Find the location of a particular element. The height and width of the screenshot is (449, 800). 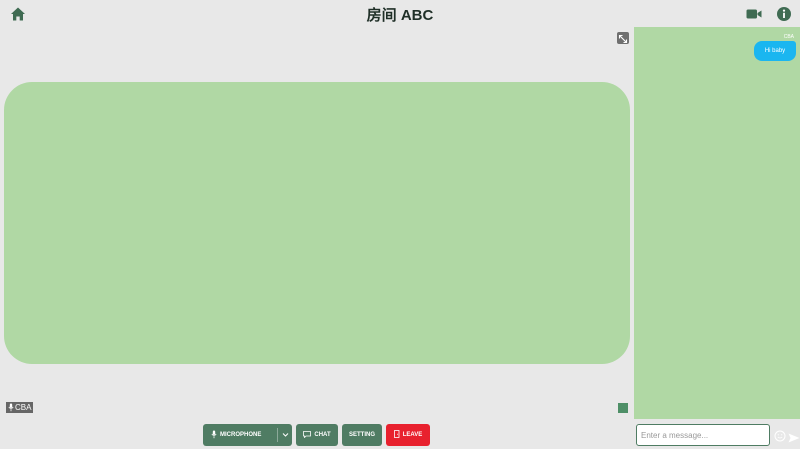

video-camera-icon is located at coordinates (754, 14).